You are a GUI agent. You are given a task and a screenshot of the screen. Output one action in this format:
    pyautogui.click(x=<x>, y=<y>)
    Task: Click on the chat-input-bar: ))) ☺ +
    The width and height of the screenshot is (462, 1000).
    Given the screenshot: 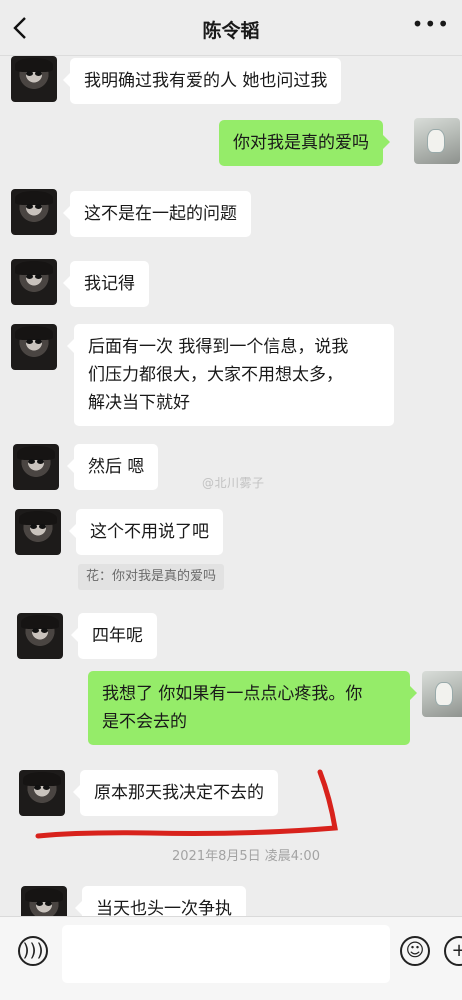 What is the action you would take?
    pyautogui.click(x=231, y=958)
    